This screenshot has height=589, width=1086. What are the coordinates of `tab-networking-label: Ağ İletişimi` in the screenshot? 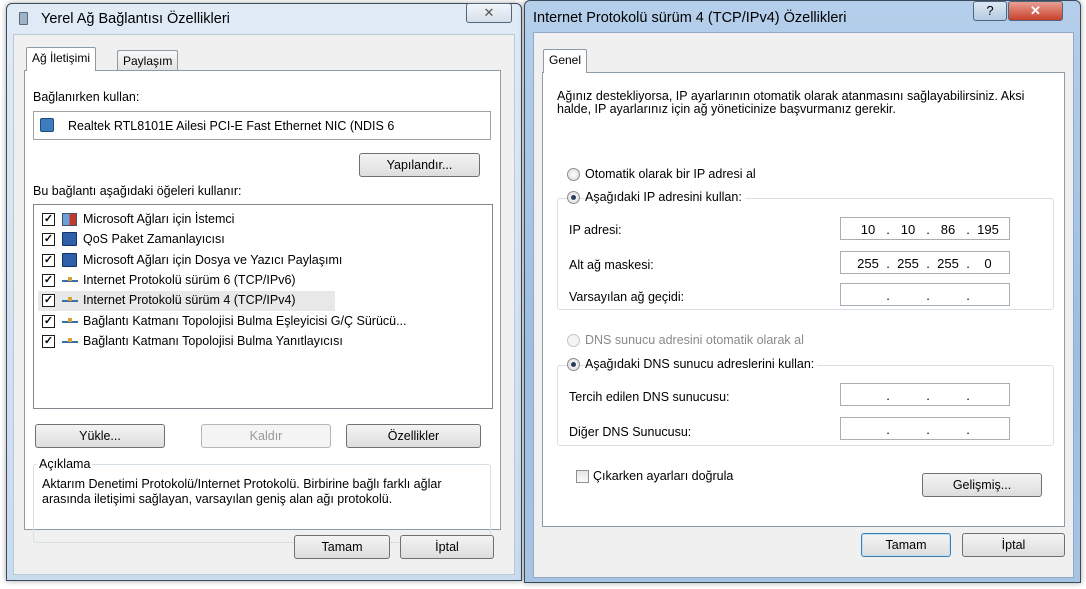 It's located at (61, 58).